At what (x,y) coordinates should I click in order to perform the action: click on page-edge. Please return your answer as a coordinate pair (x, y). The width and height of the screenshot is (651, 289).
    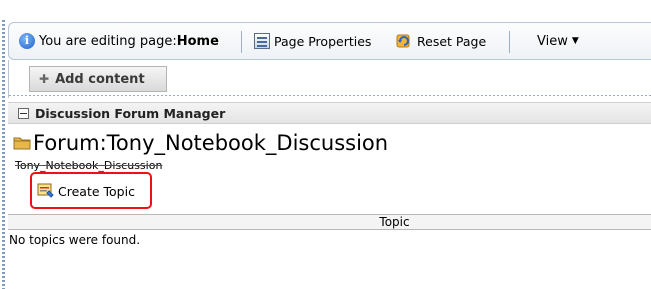
    Looking at the image, I should click on (3, 154).